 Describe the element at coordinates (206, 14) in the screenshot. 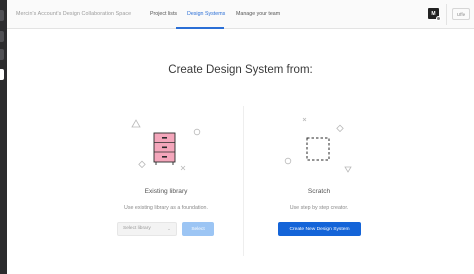

I see `tab-design-systems: Design Systems` at that location.